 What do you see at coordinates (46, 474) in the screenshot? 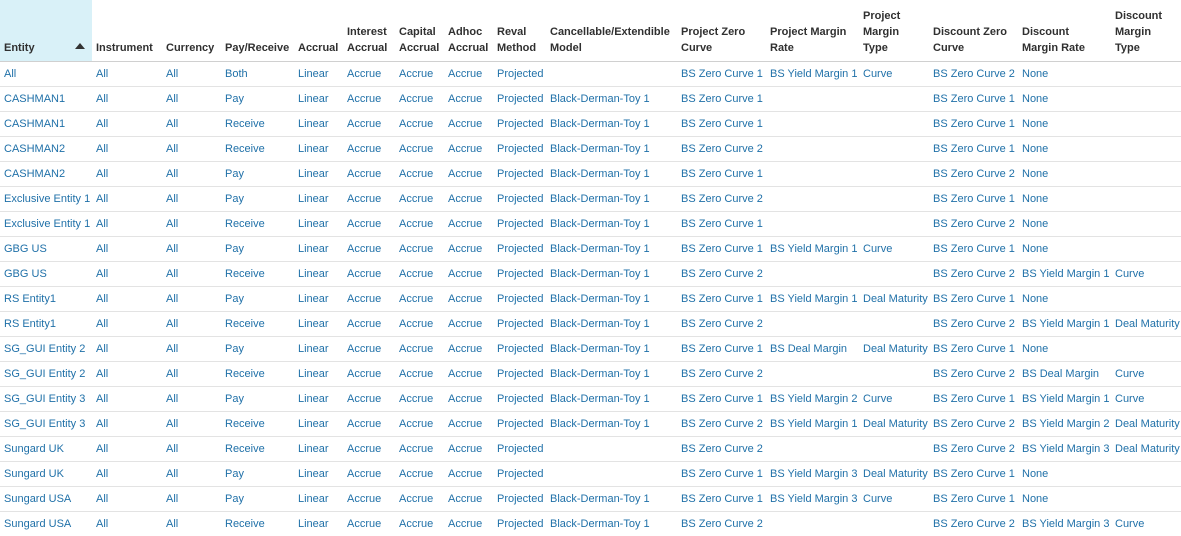
I see `table-cell: Sungard UK` at bounding box center [46, 474].